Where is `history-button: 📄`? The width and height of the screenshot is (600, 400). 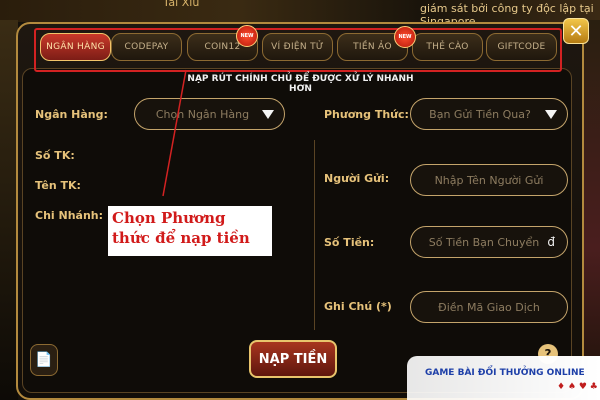
history-button: 📄 is located at coordinates (44, 360).